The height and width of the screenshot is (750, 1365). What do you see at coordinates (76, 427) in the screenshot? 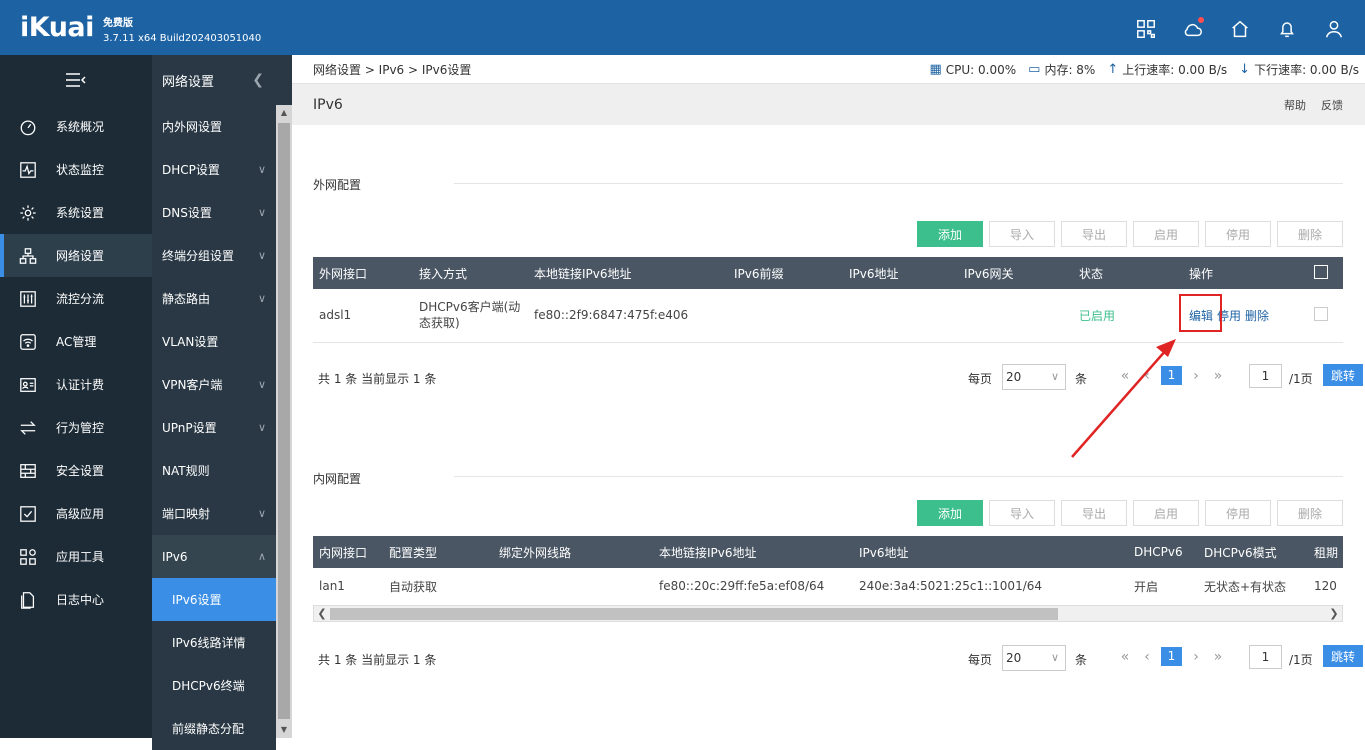
I see `sidebar-item-behavior: 行为管控` at bounding box center [76, 427].